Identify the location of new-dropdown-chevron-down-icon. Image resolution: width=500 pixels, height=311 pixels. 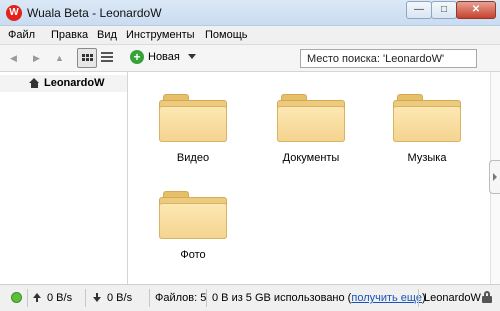
(192, 56).